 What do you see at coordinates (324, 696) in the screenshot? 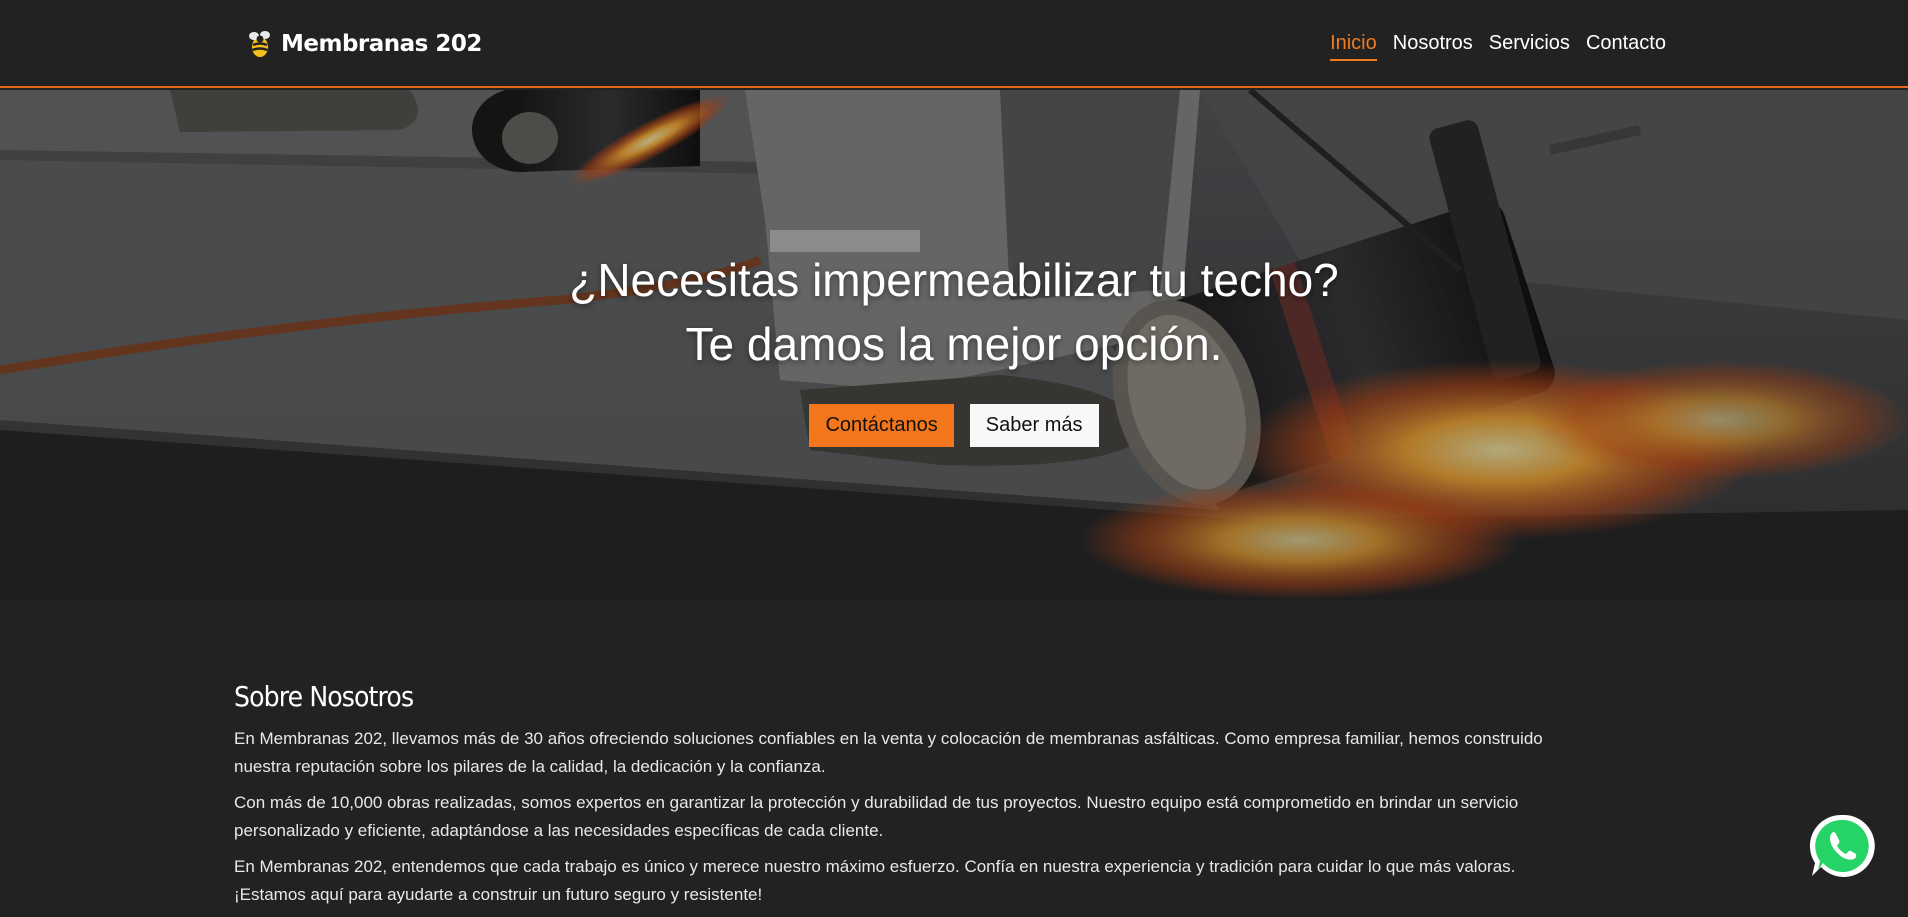
I see `about-title: Sobre Nosotros` at bounding box center [324, 696].